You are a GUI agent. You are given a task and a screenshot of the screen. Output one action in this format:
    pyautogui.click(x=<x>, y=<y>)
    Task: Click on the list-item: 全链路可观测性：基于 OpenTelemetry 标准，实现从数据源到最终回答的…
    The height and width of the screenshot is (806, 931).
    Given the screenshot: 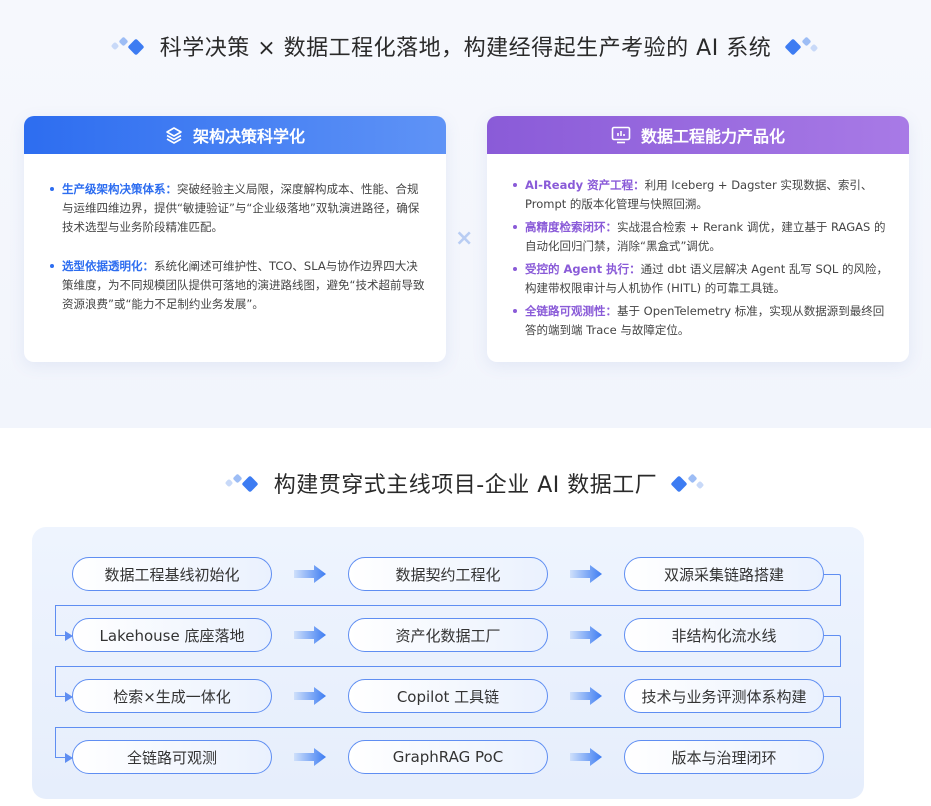 What is the action you would take?
    pyautogui.click(x=701, y=321)
    